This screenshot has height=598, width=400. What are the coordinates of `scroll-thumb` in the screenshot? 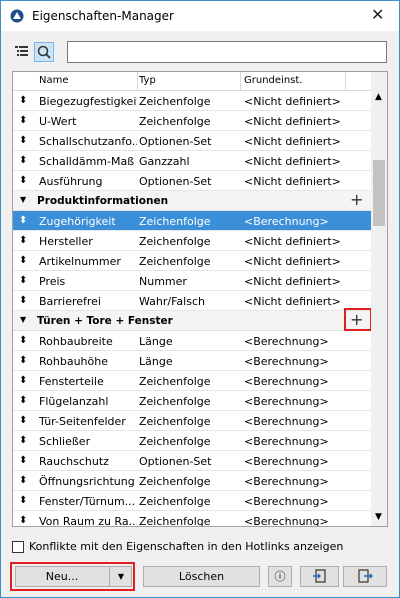 It's located at (379, 193).